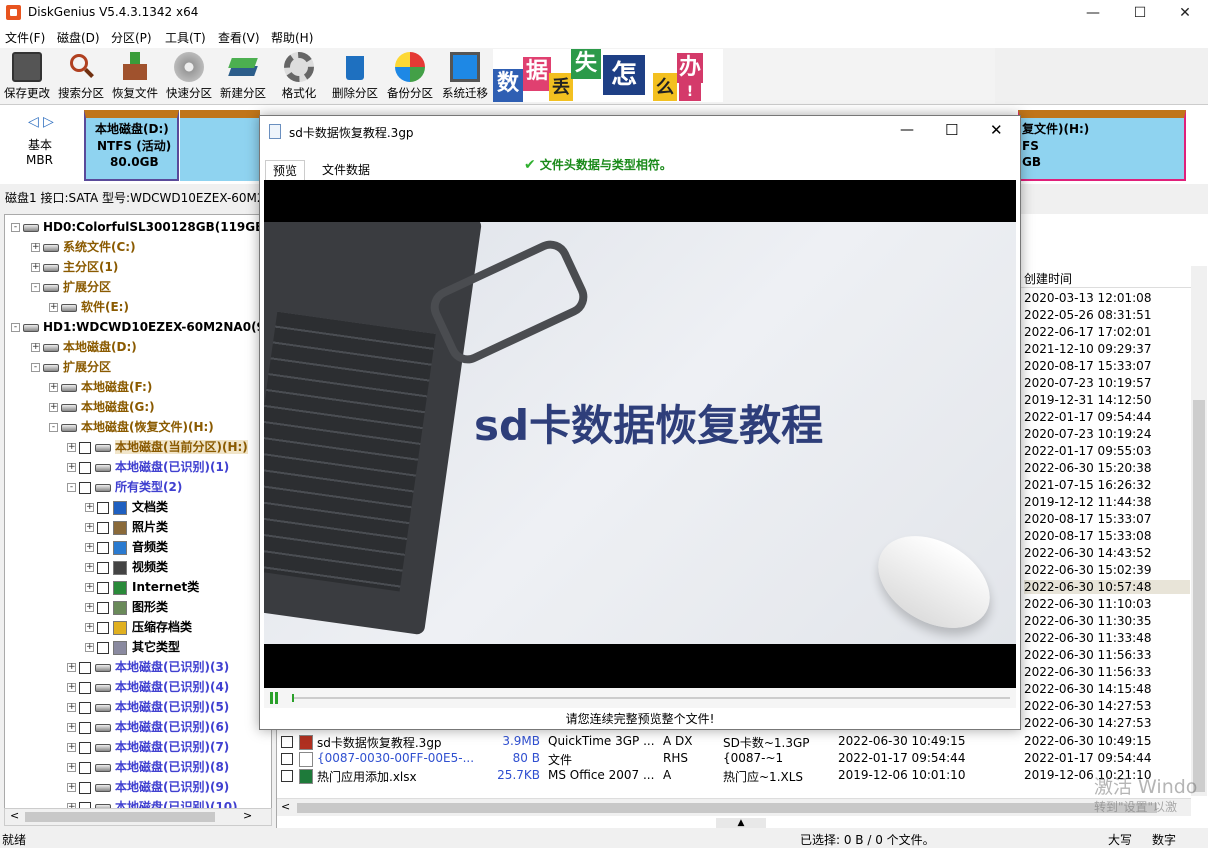 The height and width of the screenshot is (848, 1208). Describe the element at coordinates (355, 76) in the screenshot. I see `delete-partition-button: 删除分区` at that location.